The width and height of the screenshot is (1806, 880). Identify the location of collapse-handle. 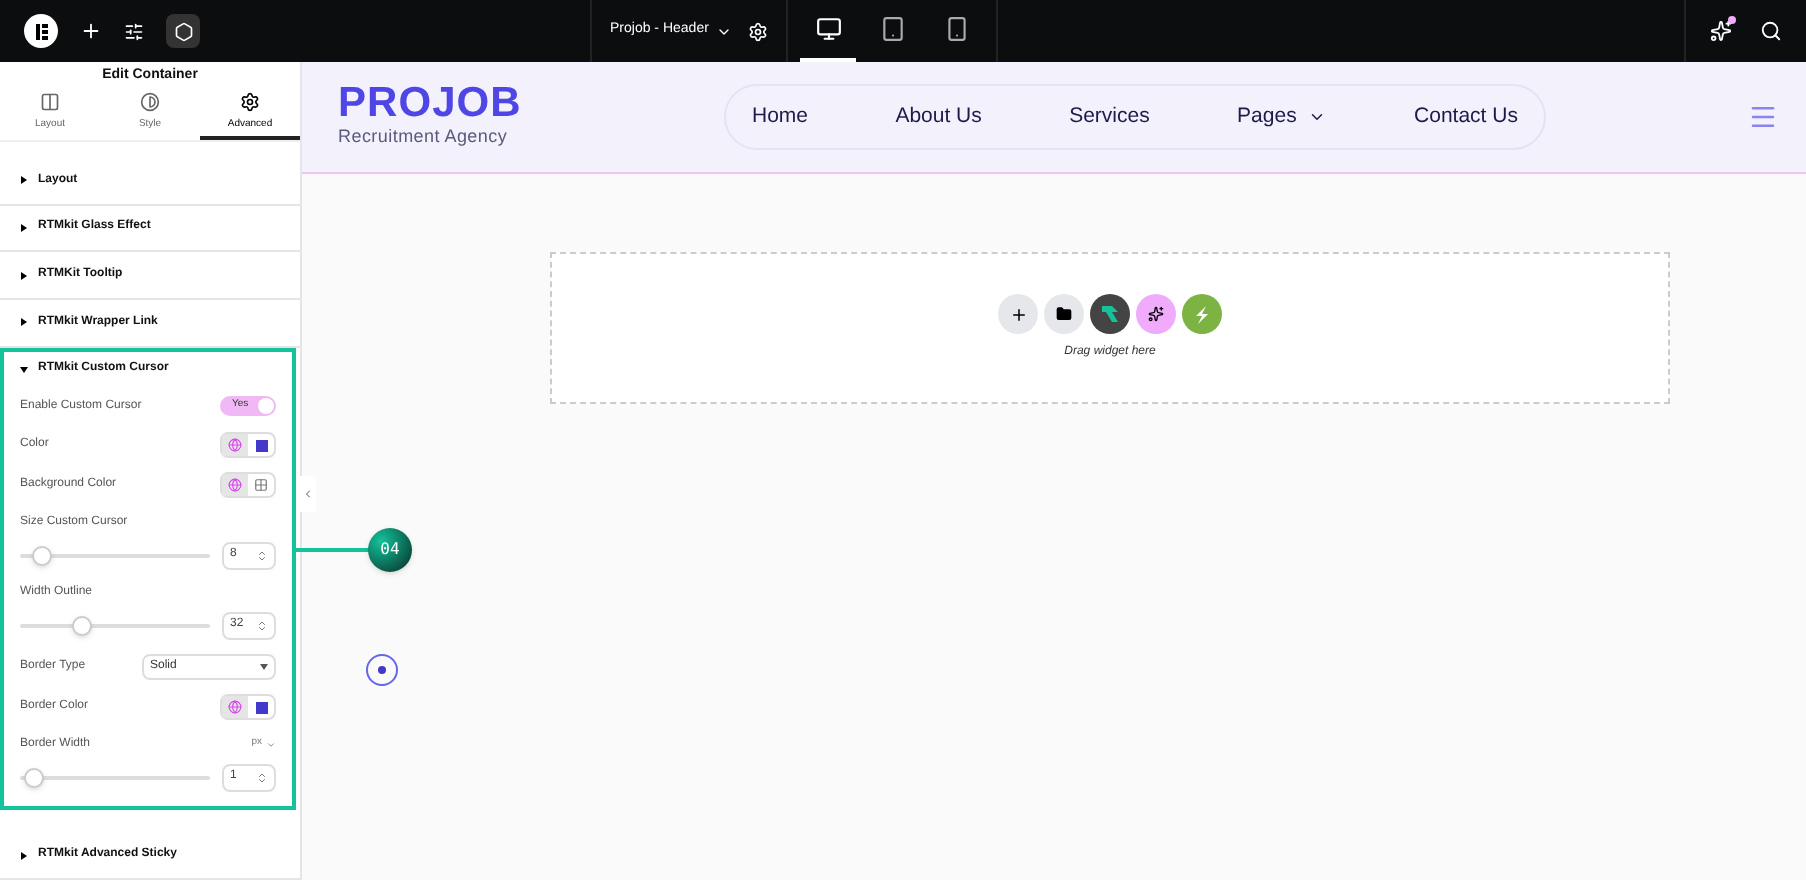
(308, 494).